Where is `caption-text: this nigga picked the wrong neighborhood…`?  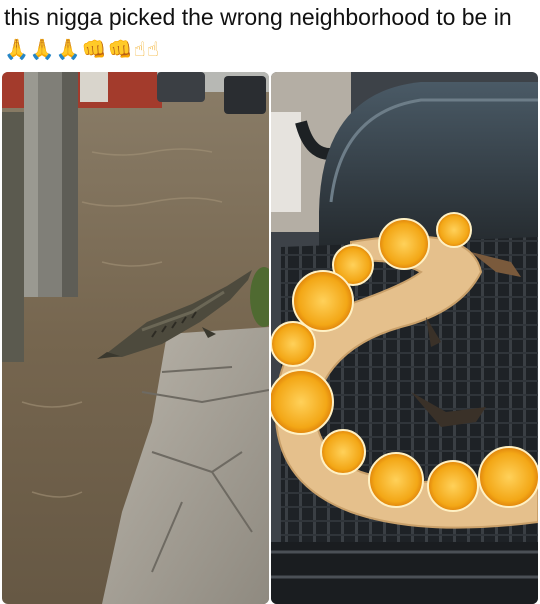
caption-text: this nigga picked the wrong neighborhood… is located at coordinates (258, 17).